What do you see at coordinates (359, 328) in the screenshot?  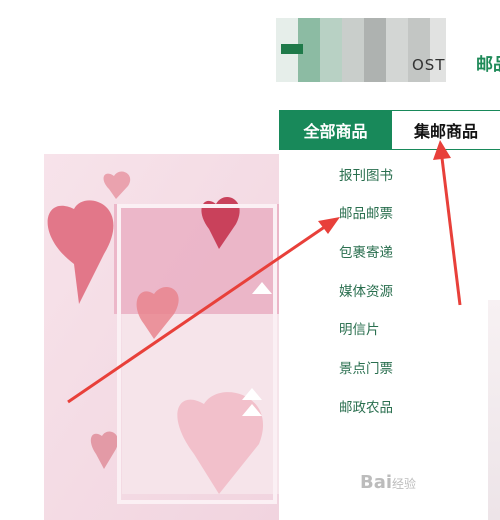 I see `menu-item-postcards: 明信片` at bounding box center [359, 328].